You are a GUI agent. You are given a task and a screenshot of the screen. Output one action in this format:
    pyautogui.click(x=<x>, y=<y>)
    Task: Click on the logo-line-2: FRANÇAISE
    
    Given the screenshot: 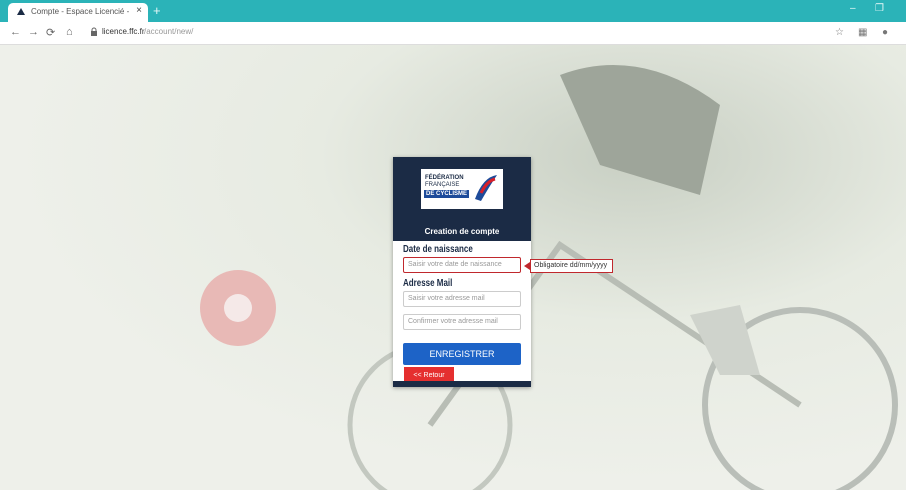 What is the action you would take?
    pyautogui.click(x=442, y=185)
    